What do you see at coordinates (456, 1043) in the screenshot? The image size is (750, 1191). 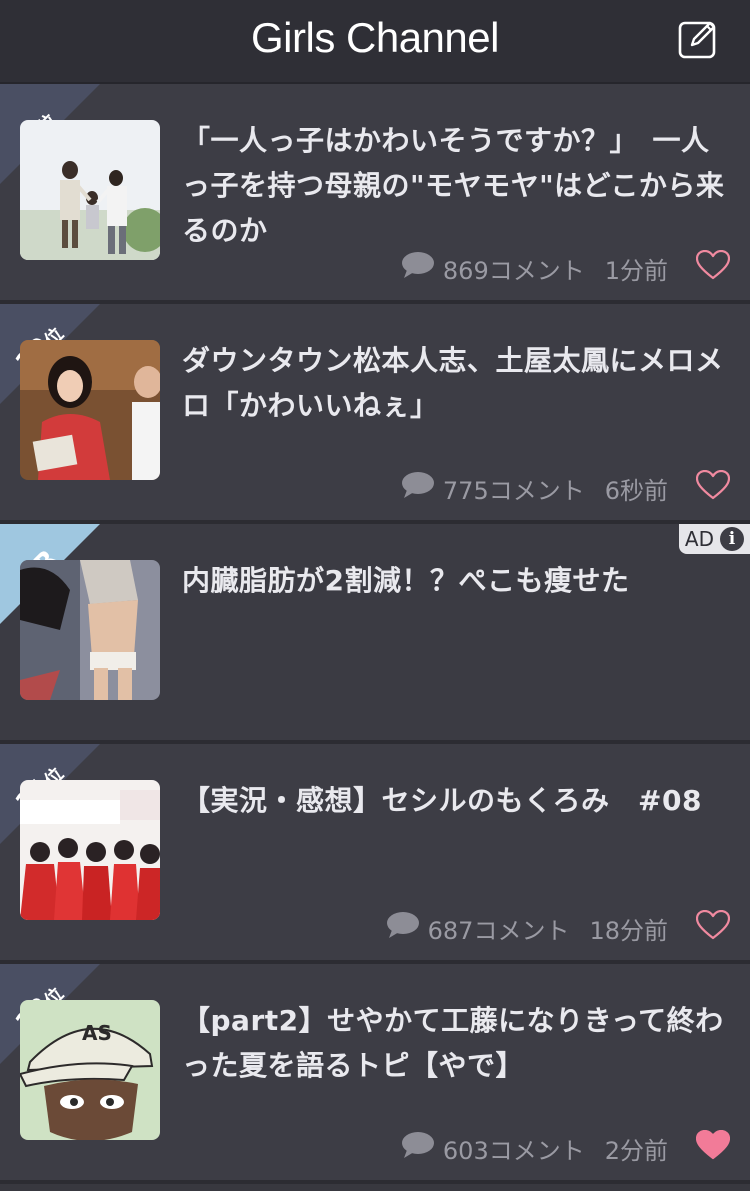 I see `topic-title: 【part2】せやかて工藤になりきって終わった夏を語るトピ【やで】` at bounding box center [456, 1043].